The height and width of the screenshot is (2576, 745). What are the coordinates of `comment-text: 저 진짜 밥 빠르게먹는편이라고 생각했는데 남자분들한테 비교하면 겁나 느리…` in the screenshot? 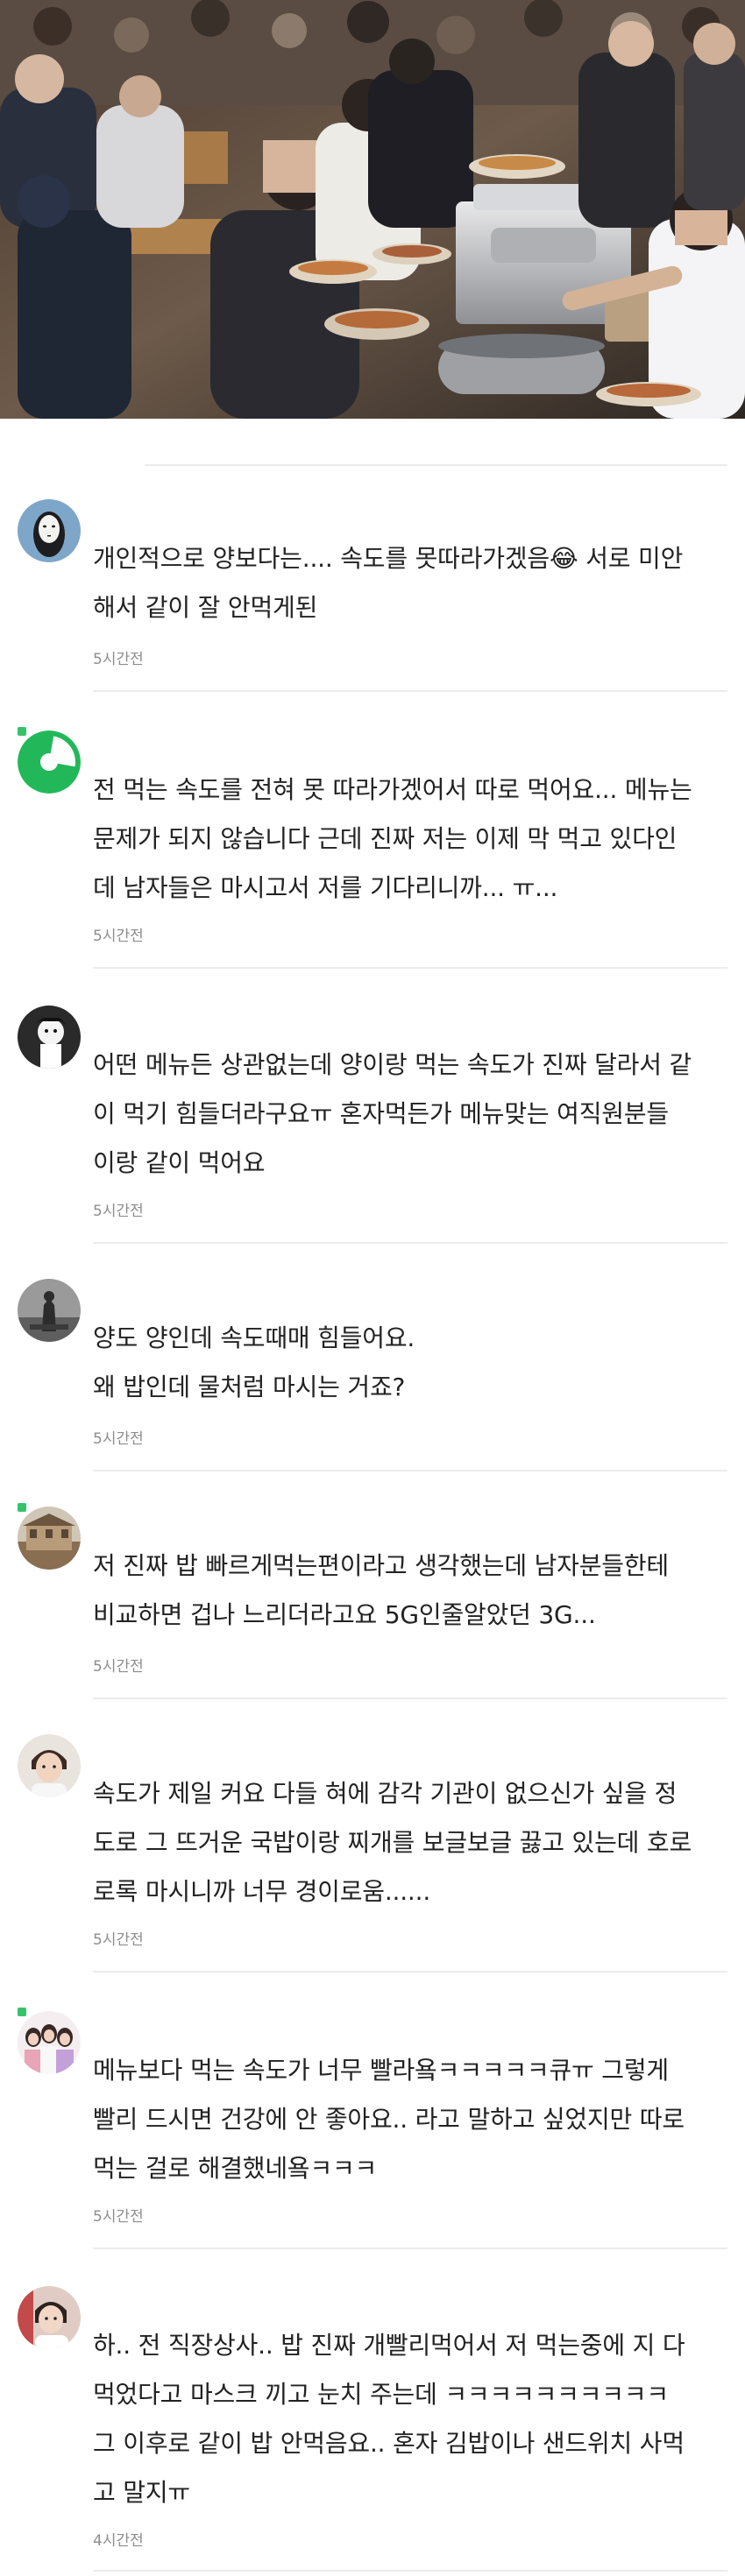 It's located at (381, 1590).